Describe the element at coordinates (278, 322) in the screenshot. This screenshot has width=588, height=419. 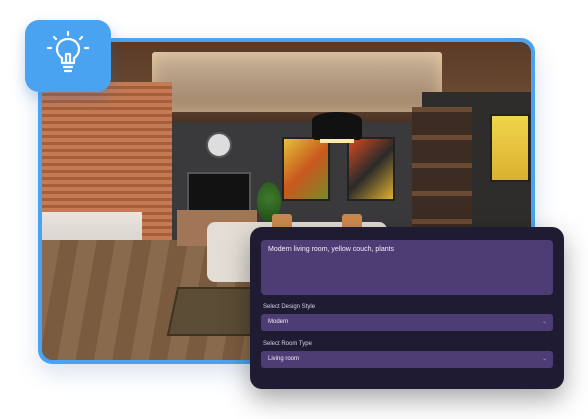
I see `design-style-value: Modern` at that location.